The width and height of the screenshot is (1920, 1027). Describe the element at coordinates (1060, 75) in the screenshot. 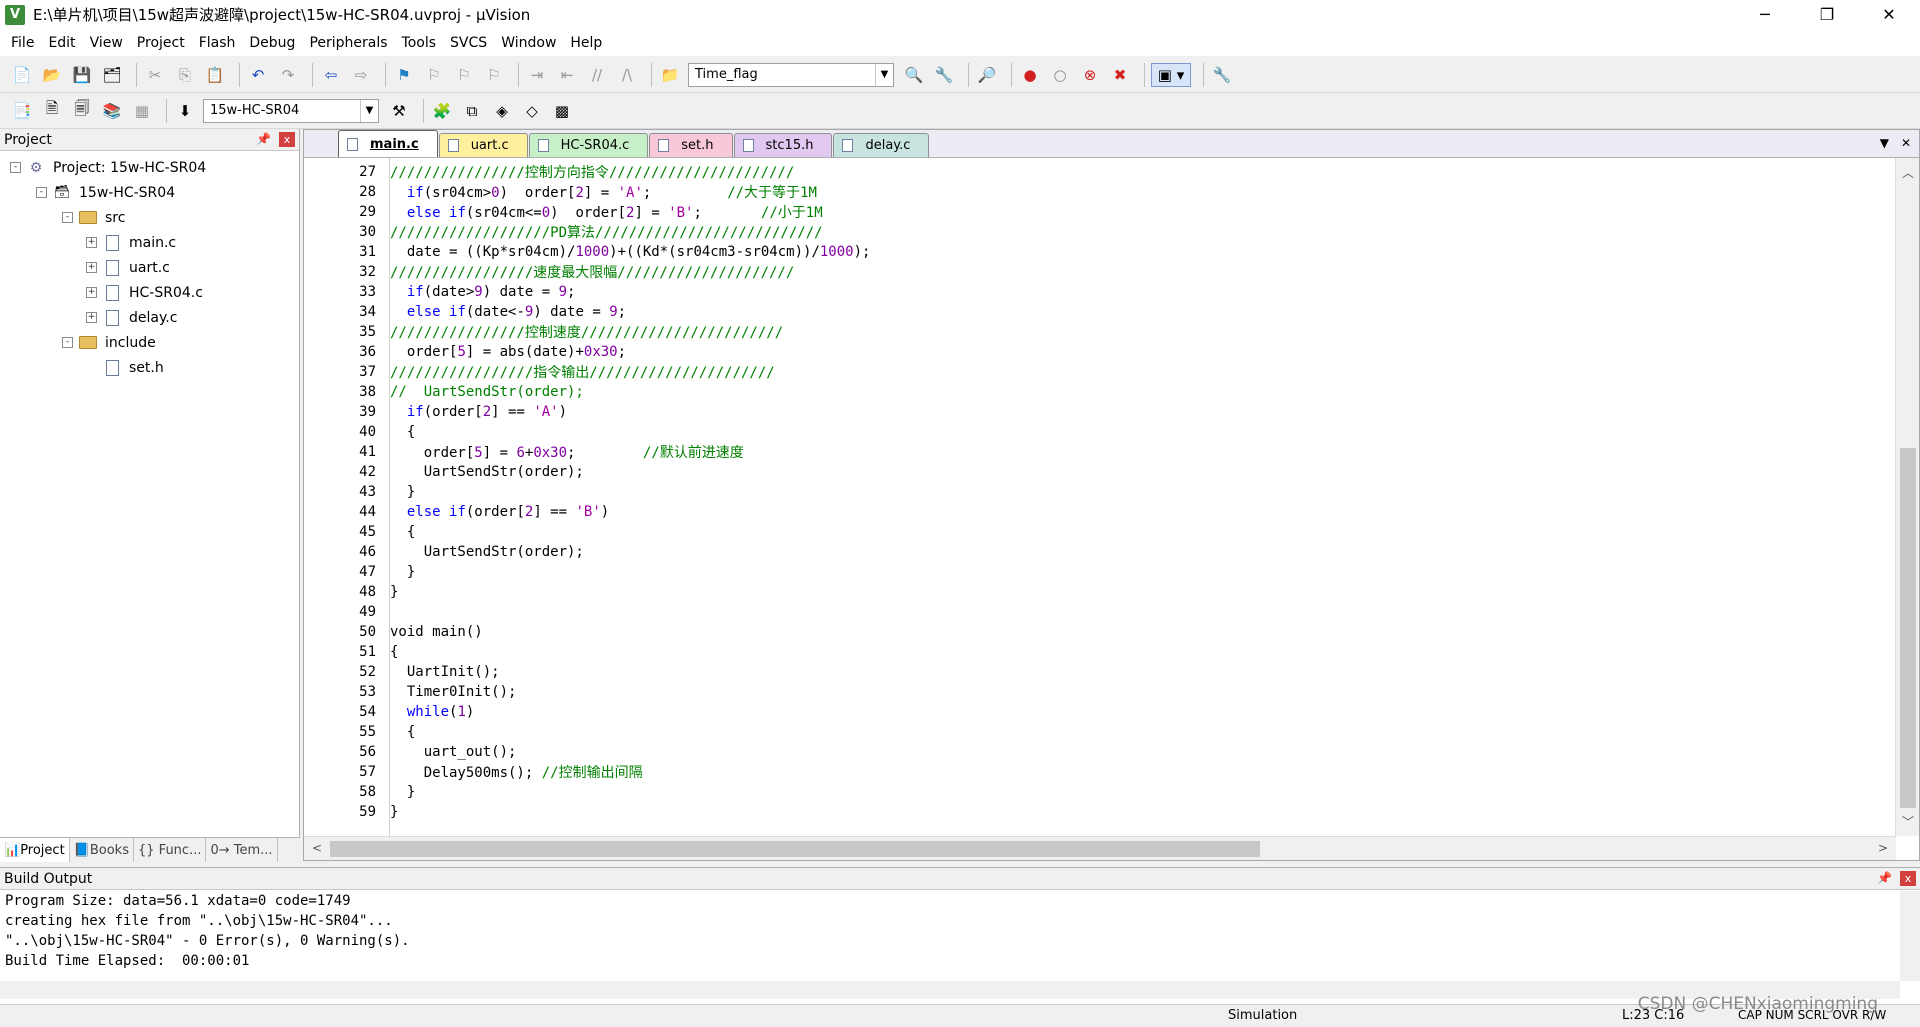

I see `enable-breakpoint-icon: ○` at that location.